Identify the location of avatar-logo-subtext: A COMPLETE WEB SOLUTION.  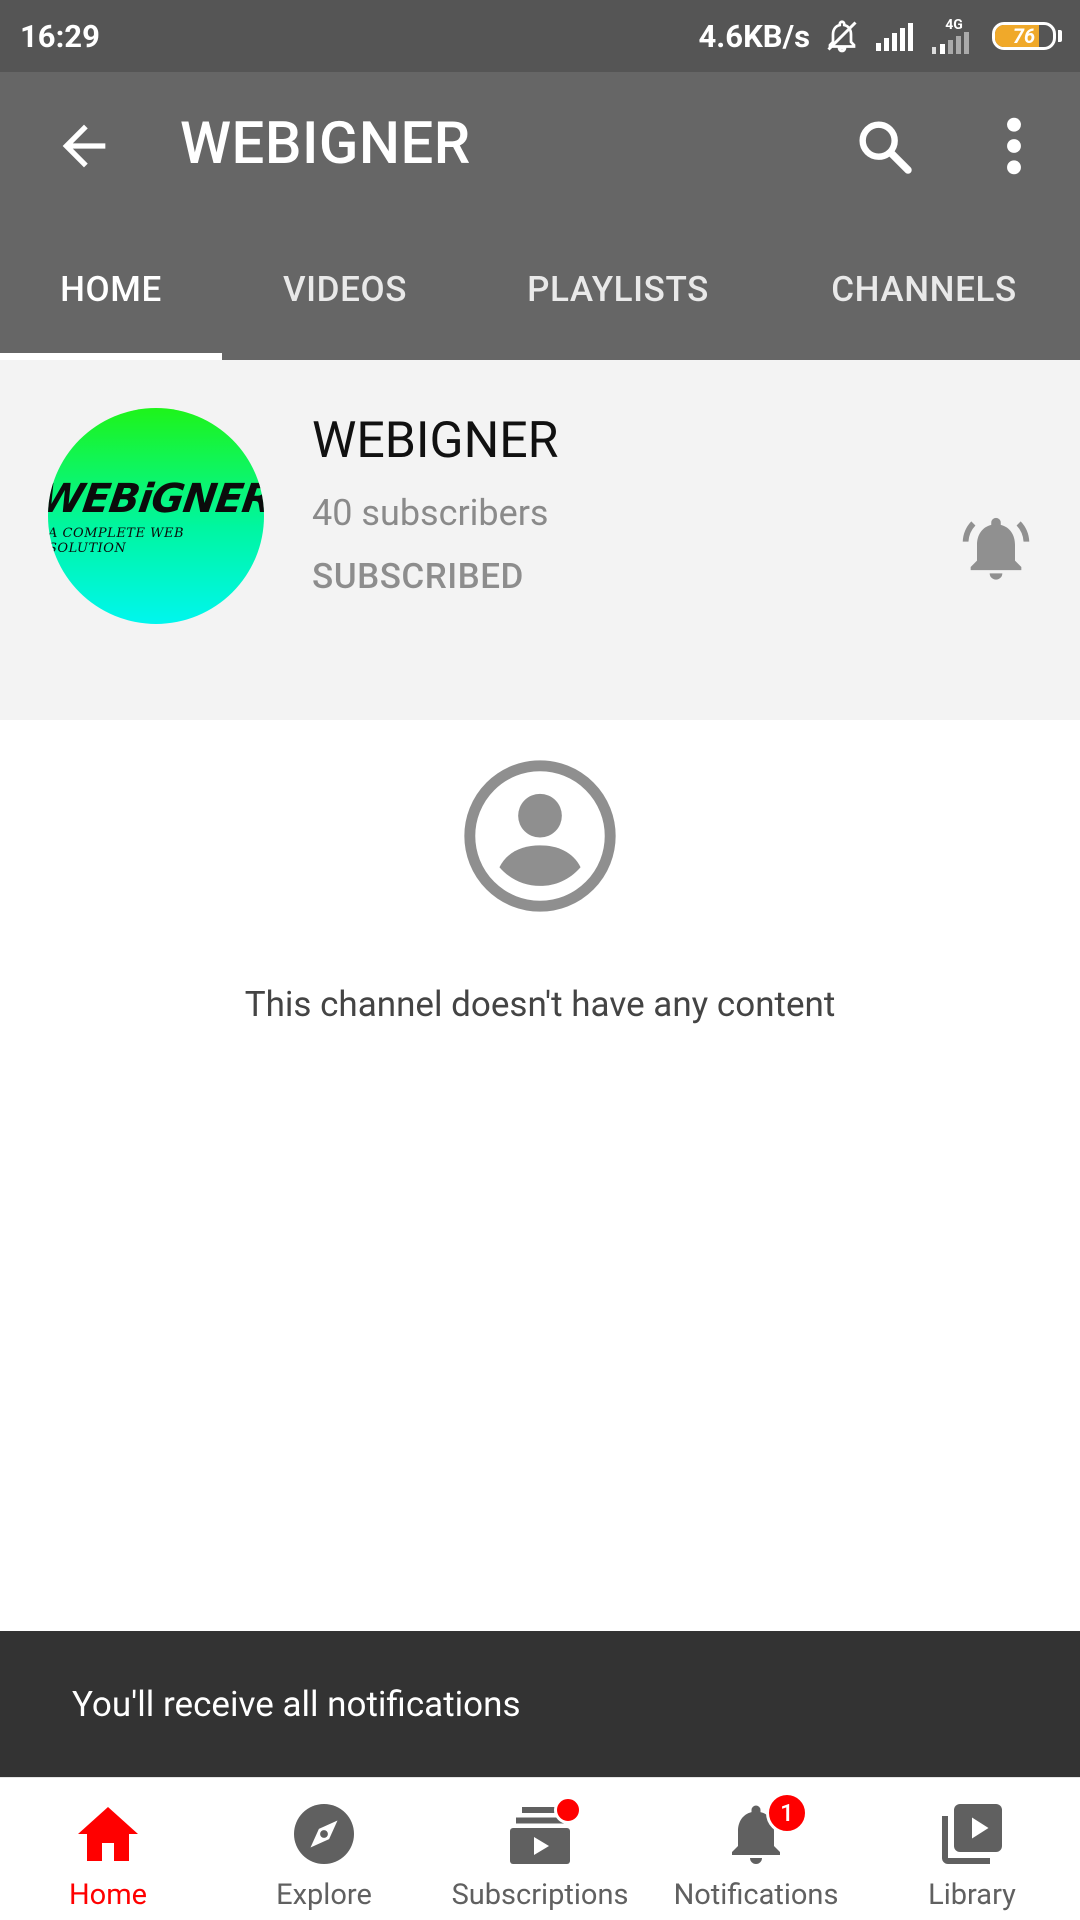
(116, 541).